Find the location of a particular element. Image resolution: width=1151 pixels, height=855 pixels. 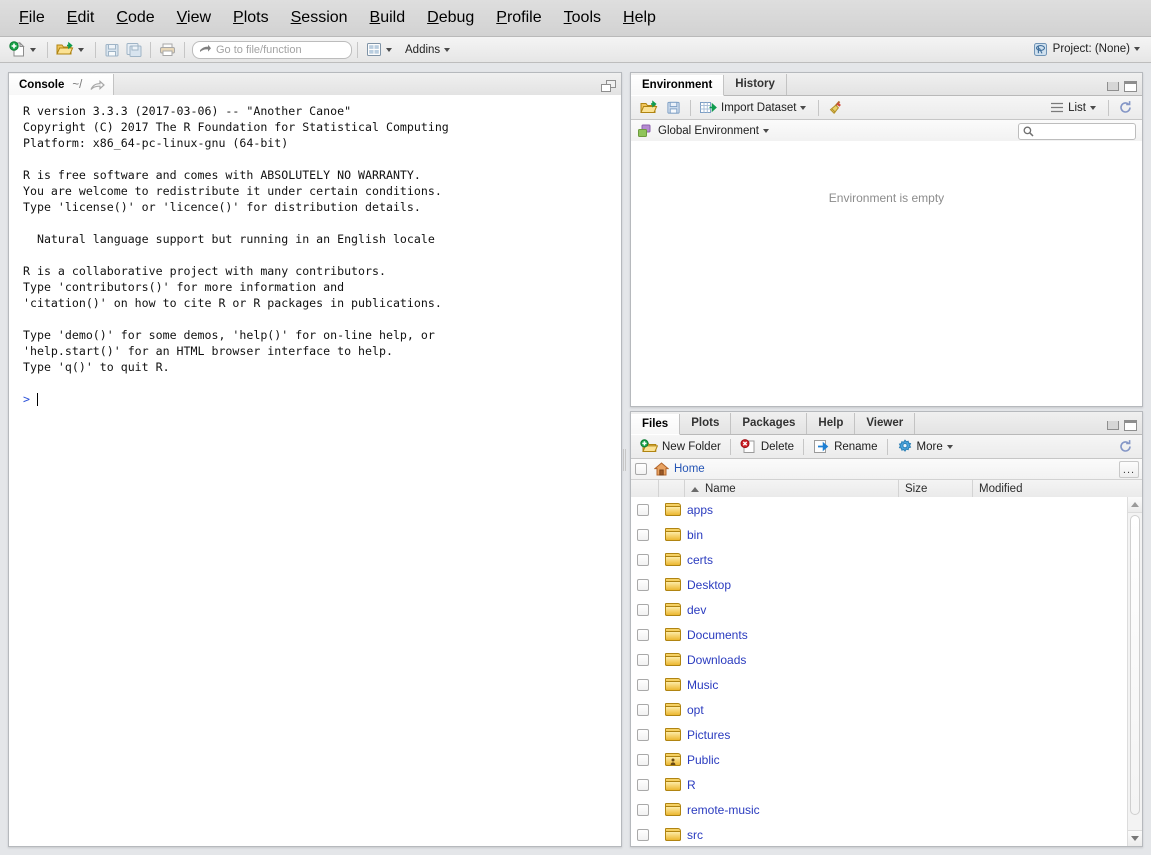

more-button: More is located at coordinates (926, 446).